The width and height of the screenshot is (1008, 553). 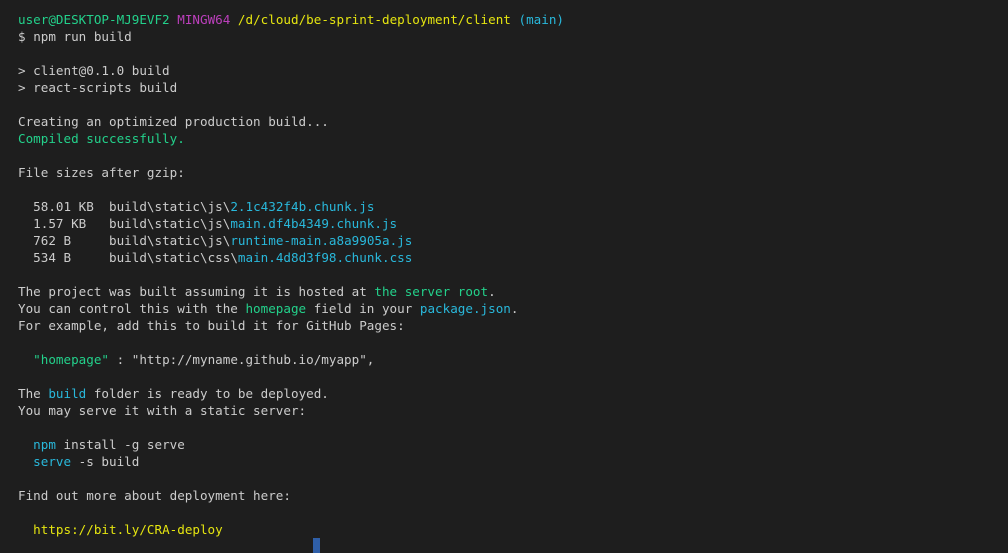 What do you see at coordinates (44, 444) in the screenshot?
I see `npm-keyword: npm` at bounding box center [44, 444].